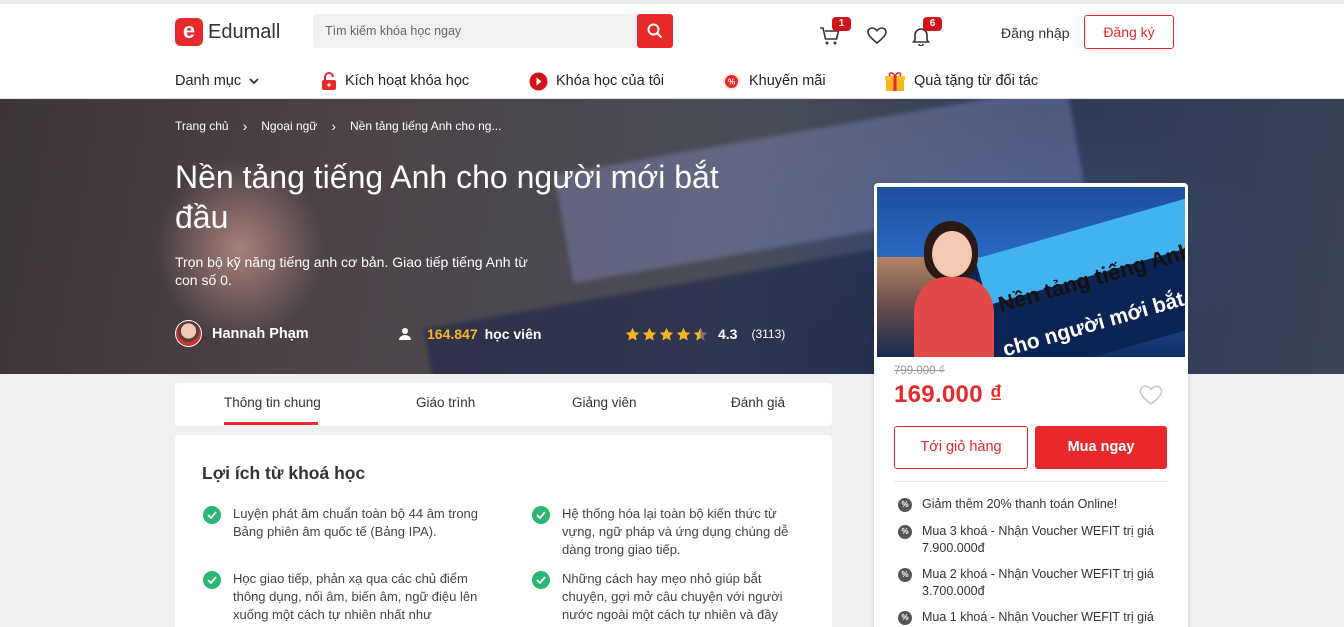 This screenshot has width=1344, height=627. I want to click on heart-outline-icon, so click(1151, 395).